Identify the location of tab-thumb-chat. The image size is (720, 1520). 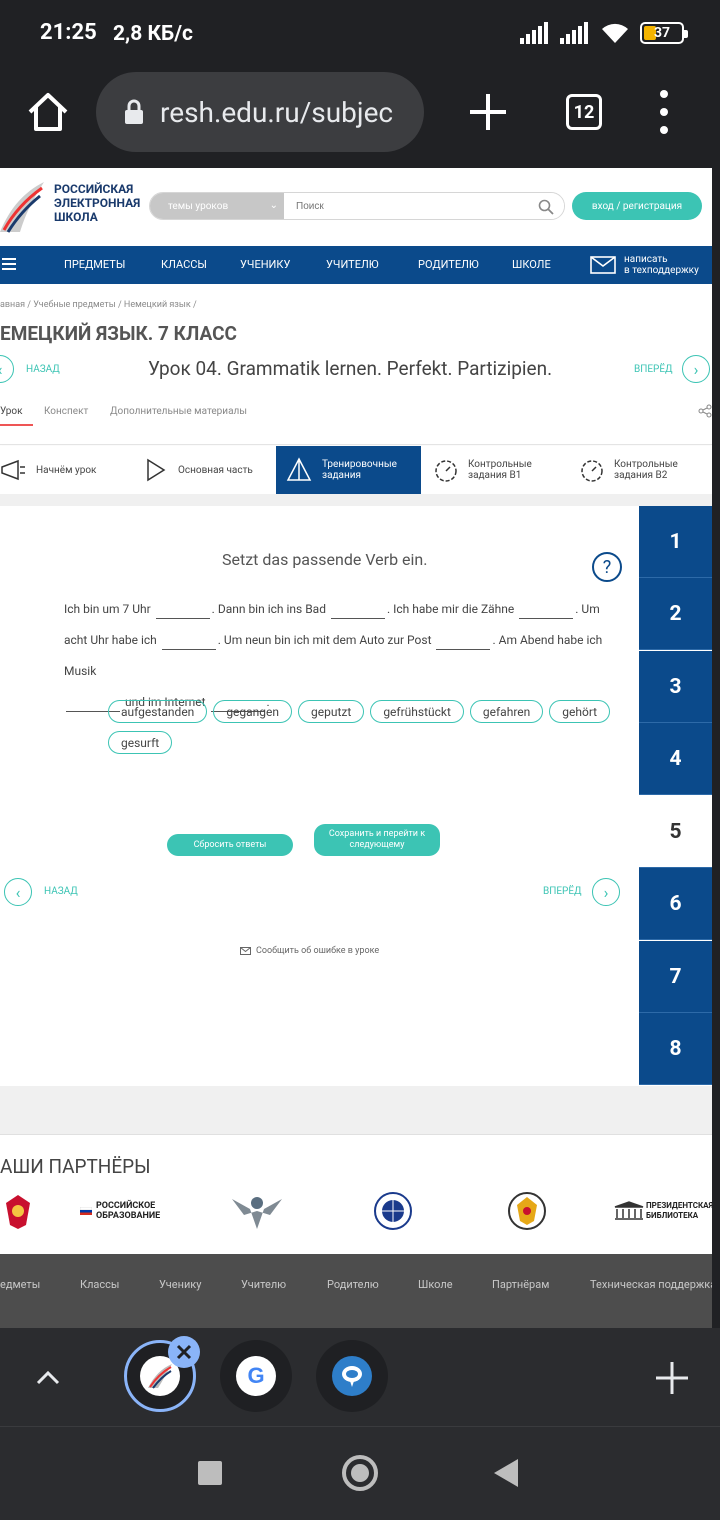
(352, 1376).